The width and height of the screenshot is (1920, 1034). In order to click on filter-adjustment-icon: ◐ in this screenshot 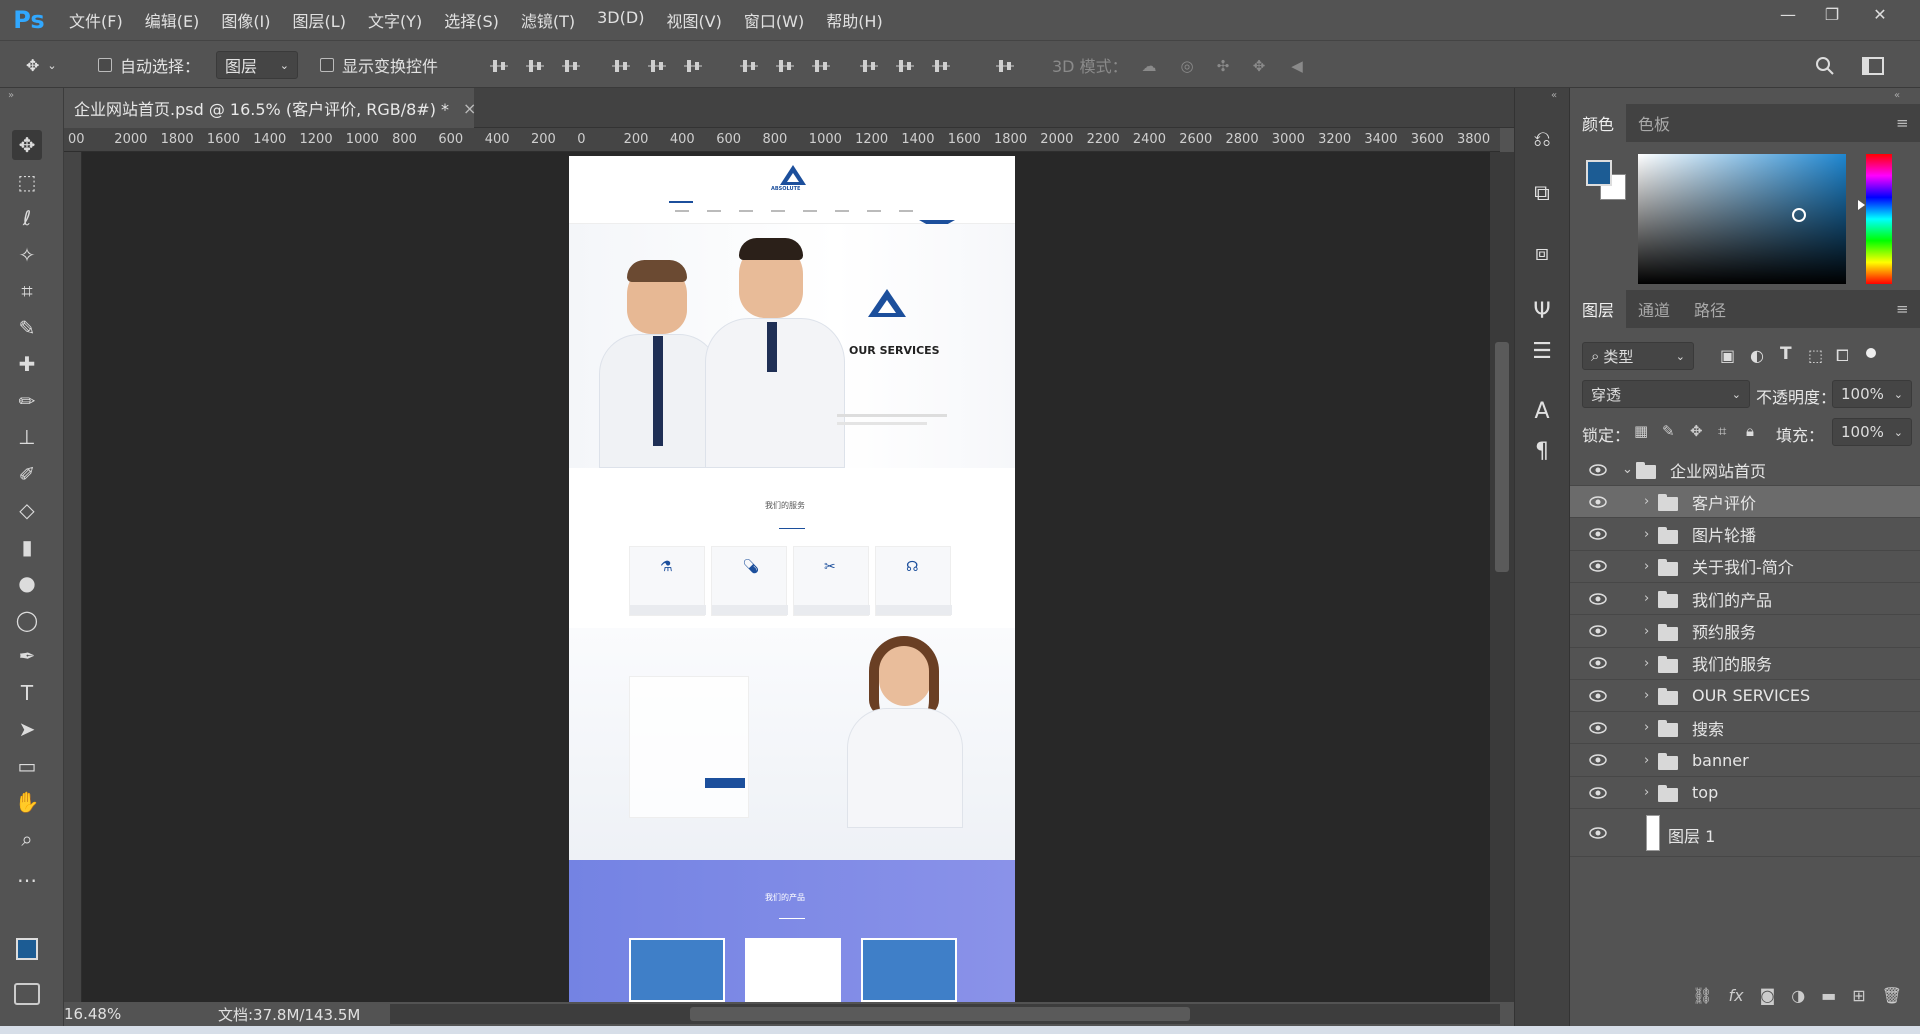, I will do `click(1757, 355)`.